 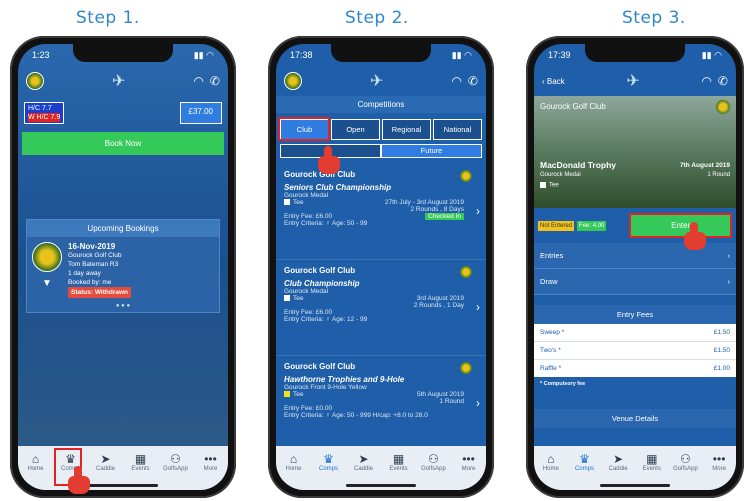 I want to click on table-row: Sweep * £1.50, so click(x=635, y=333).